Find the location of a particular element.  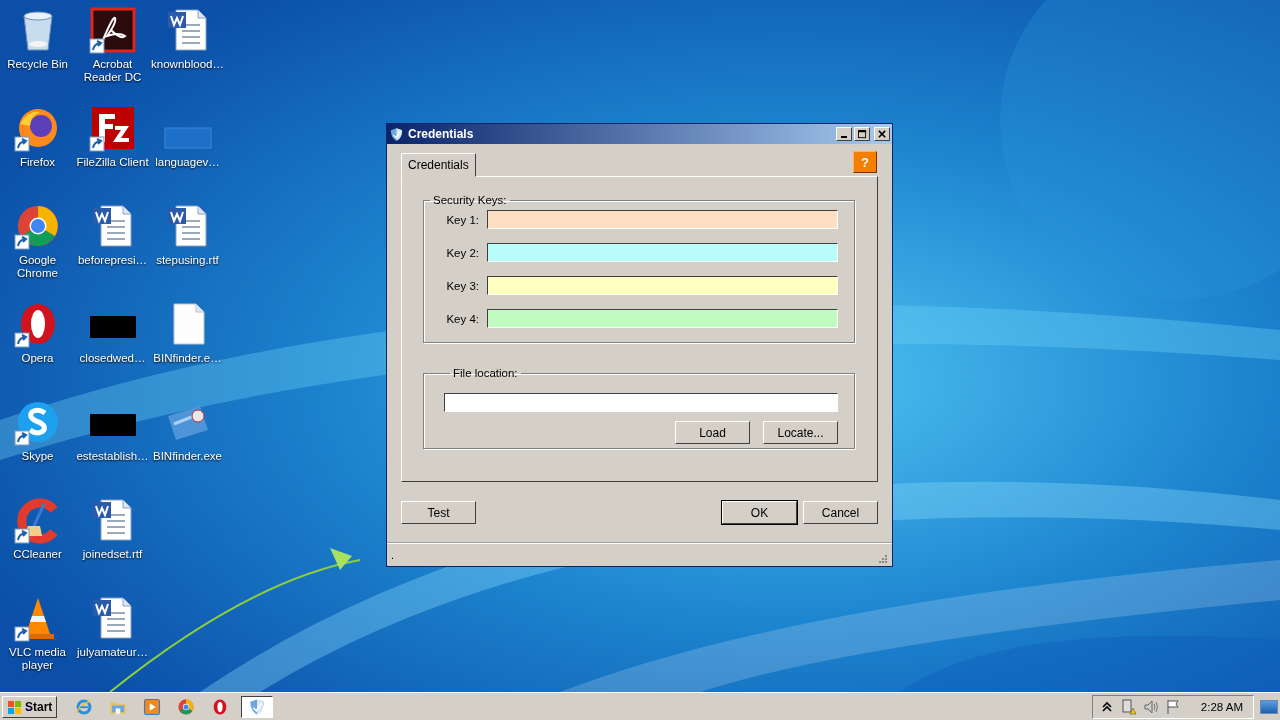

clock: 2:28 AM is located at coordinates (1221, 706).